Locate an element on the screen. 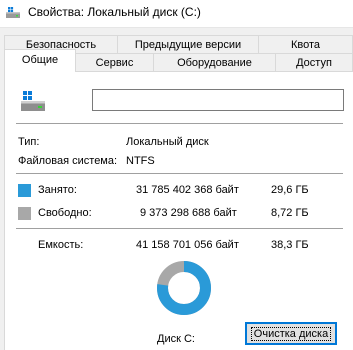  used-label: Занято: is located at coordinates (57, 190).